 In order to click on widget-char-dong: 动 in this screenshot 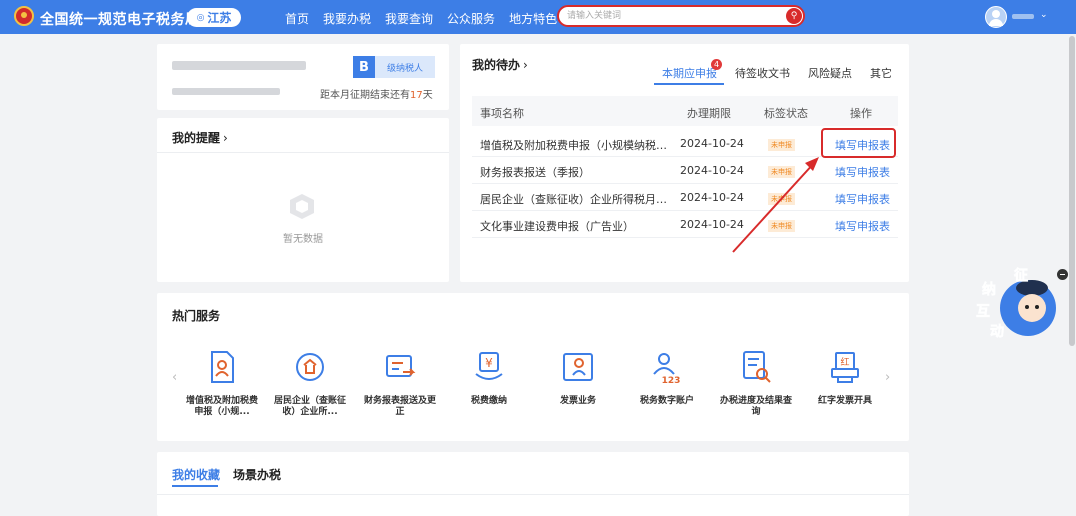, I will do `click(997, 331)`.